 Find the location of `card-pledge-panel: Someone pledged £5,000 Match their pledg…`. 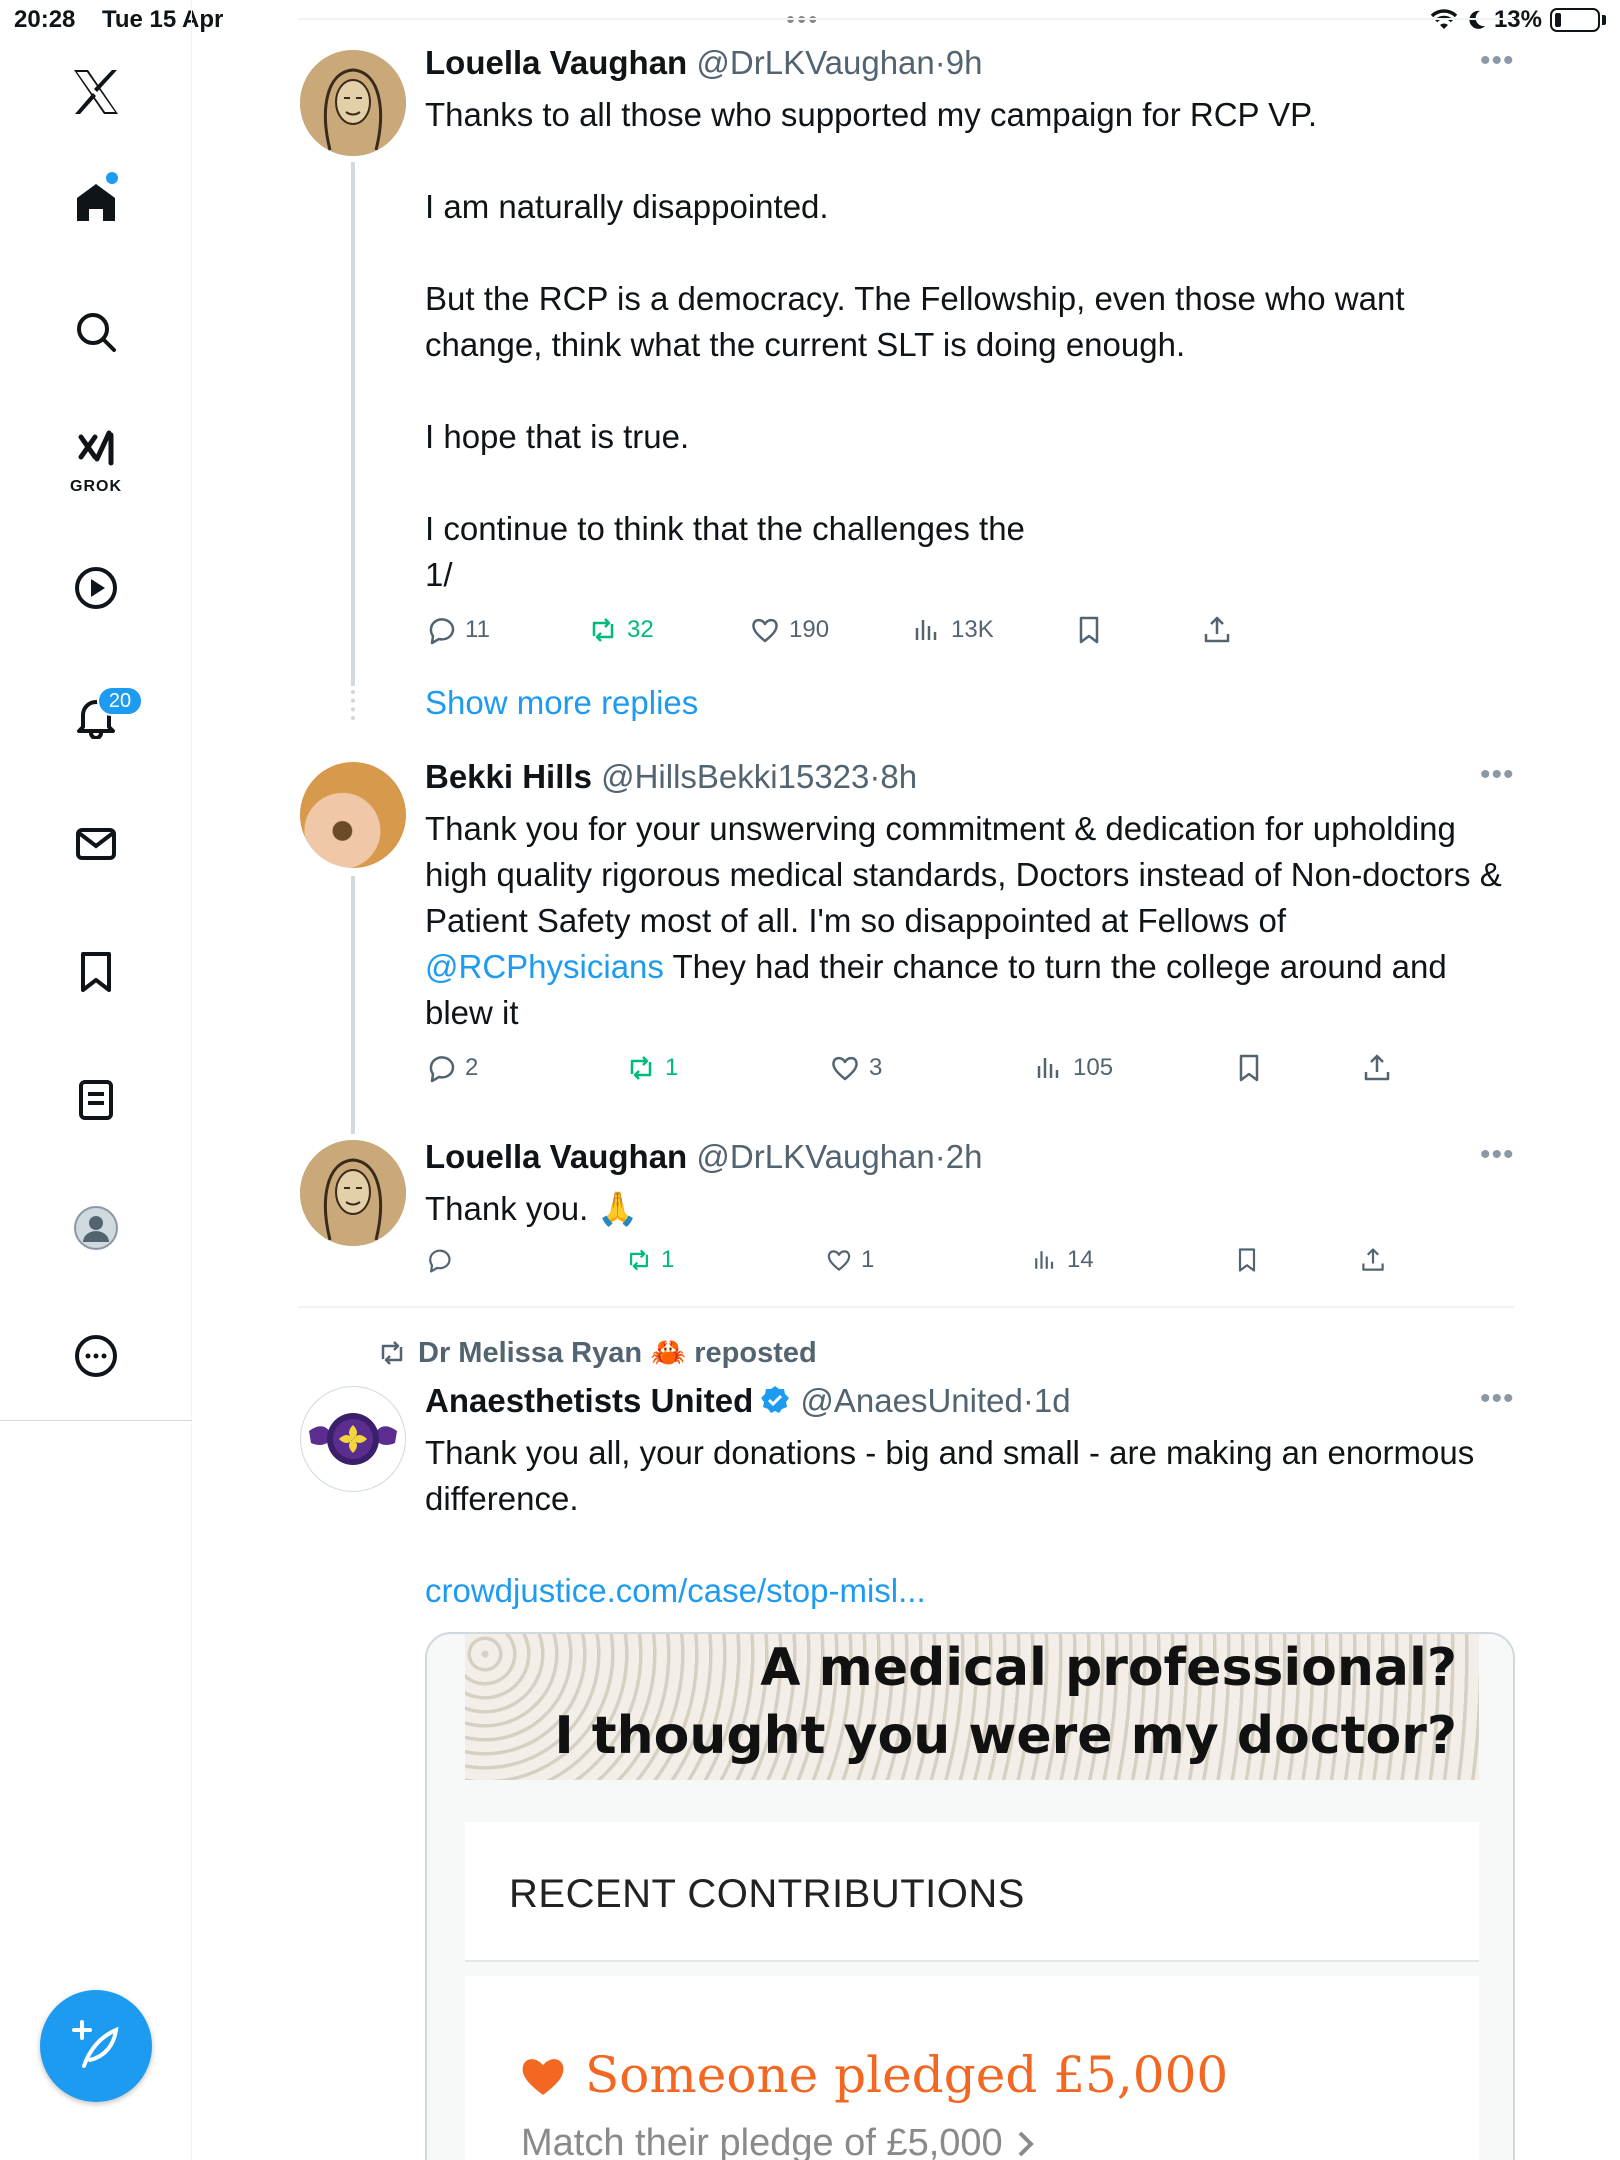

card-pledge-panel: Someone pledged £5,000 Match their pledg… is located at coordinates (972, 2068).